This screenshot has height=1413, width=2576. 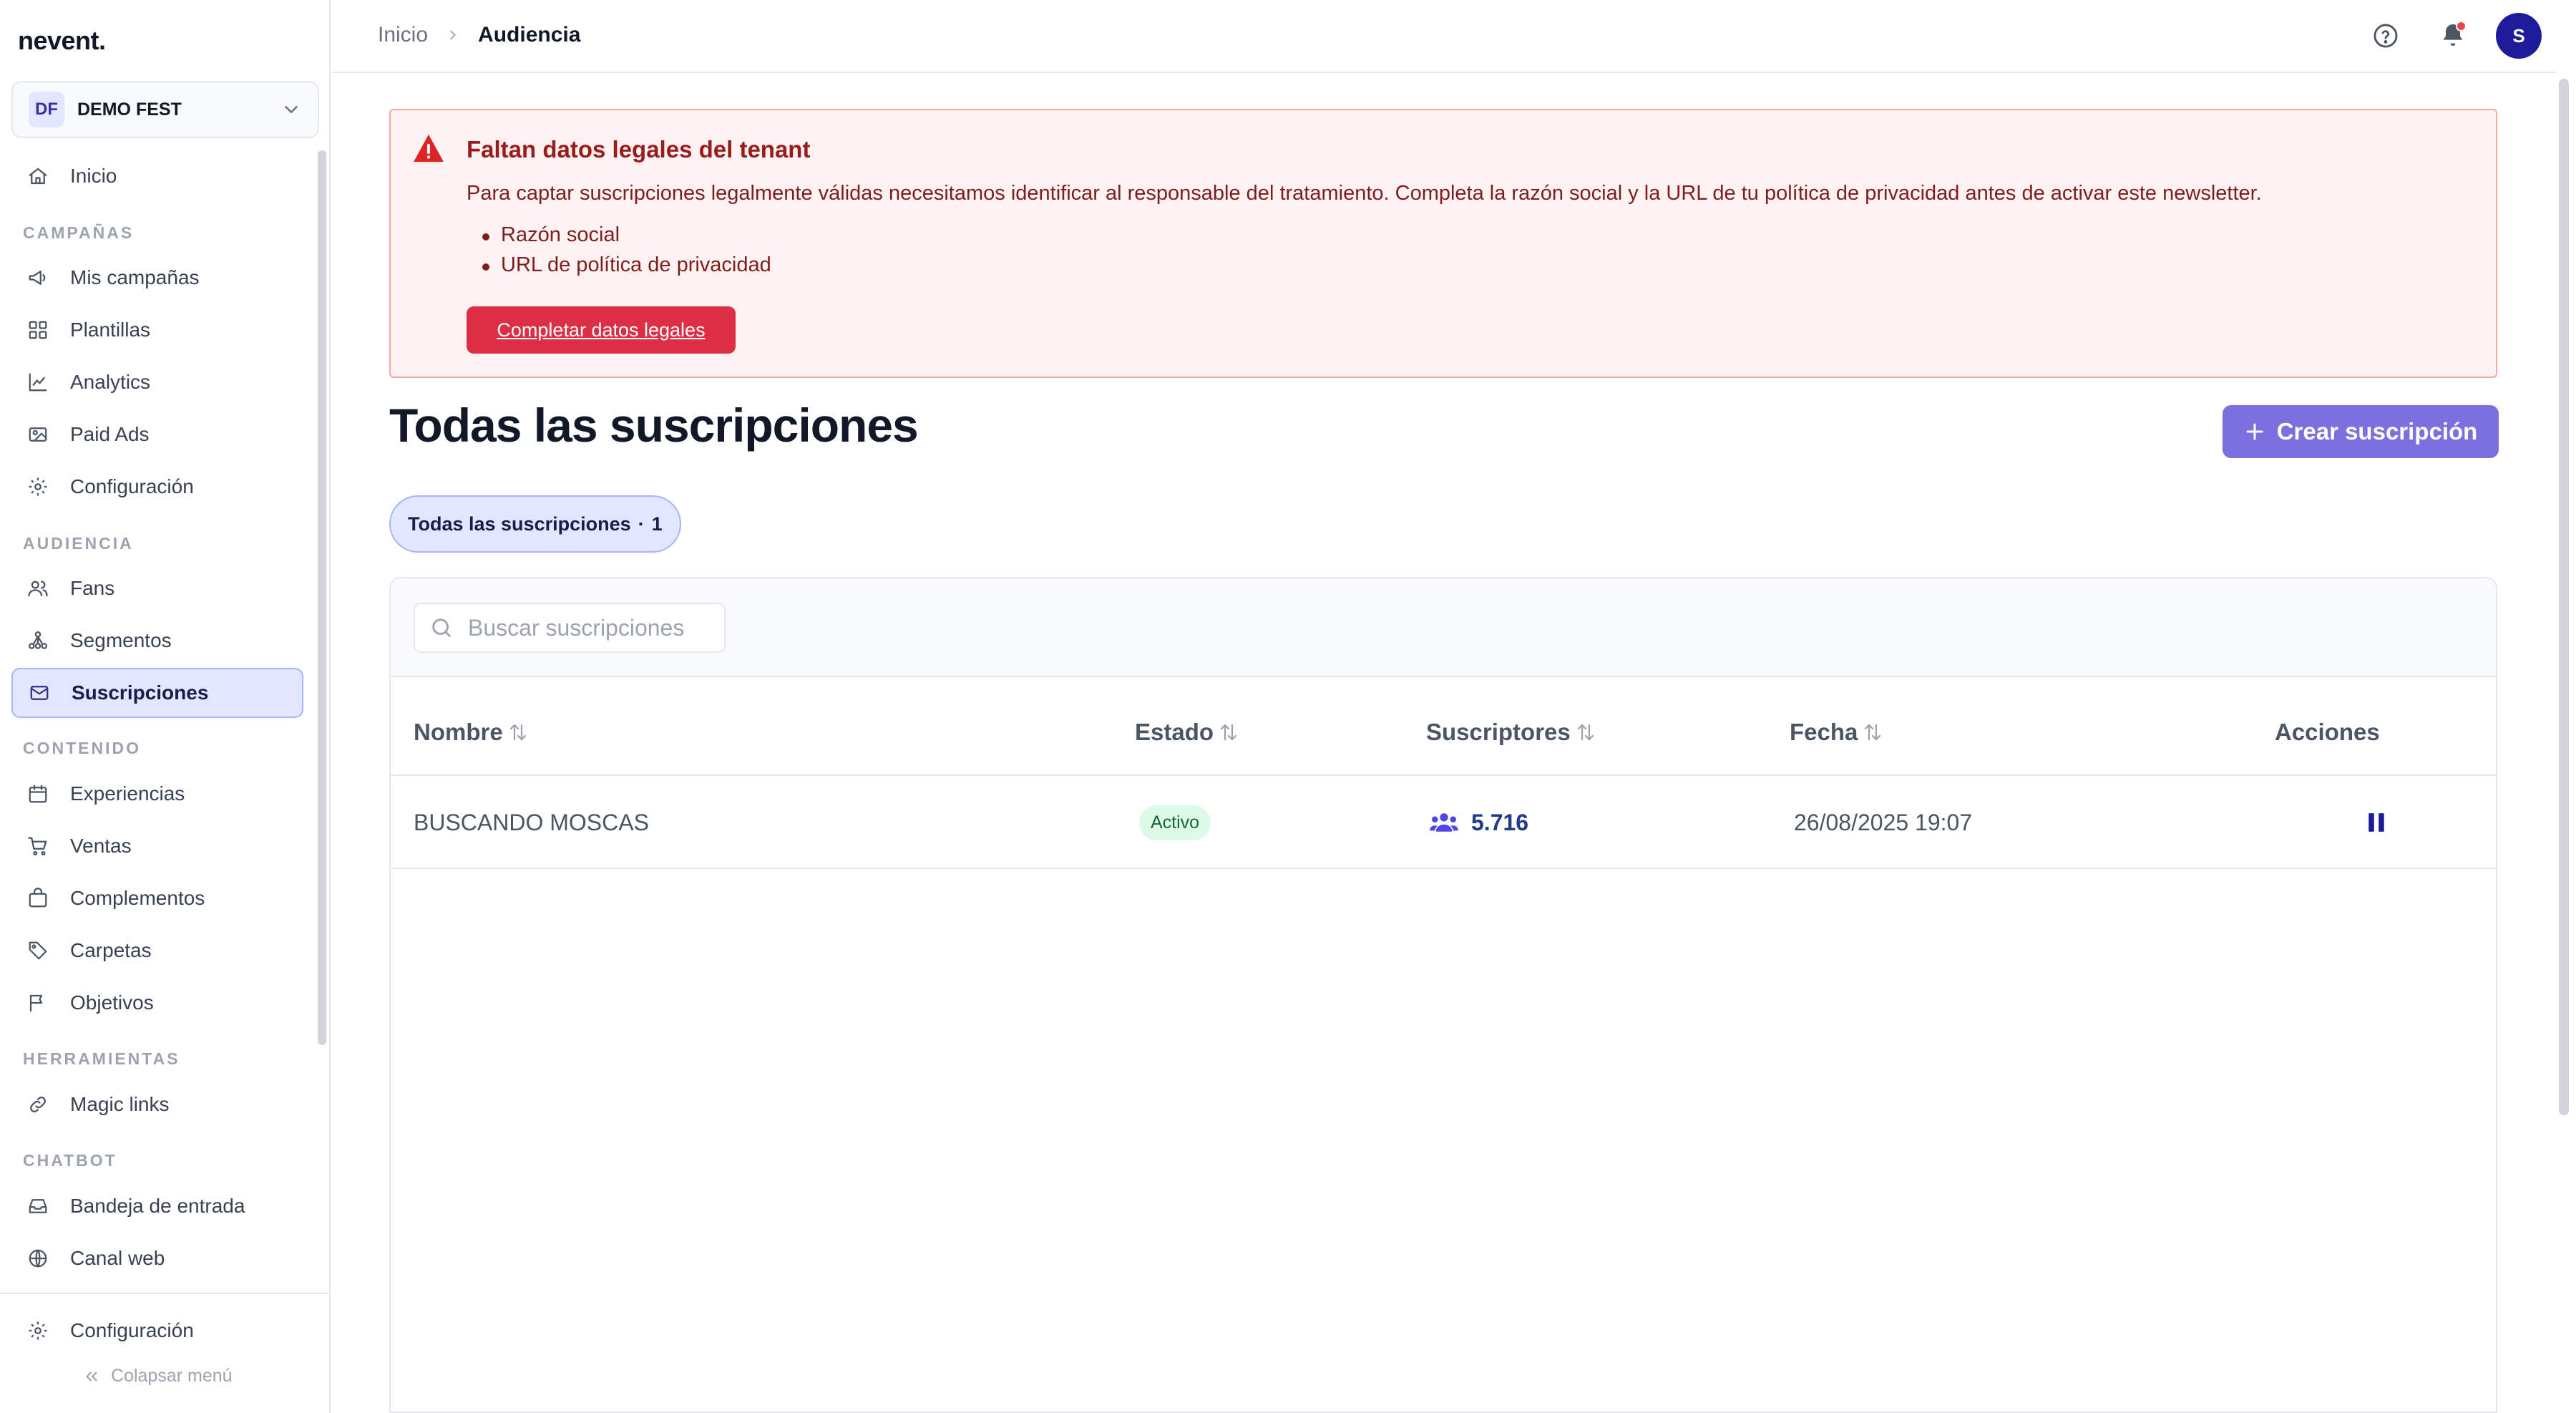 I want to click on sidebar-item-label: Suscripciones, so click(x=140, y=692).